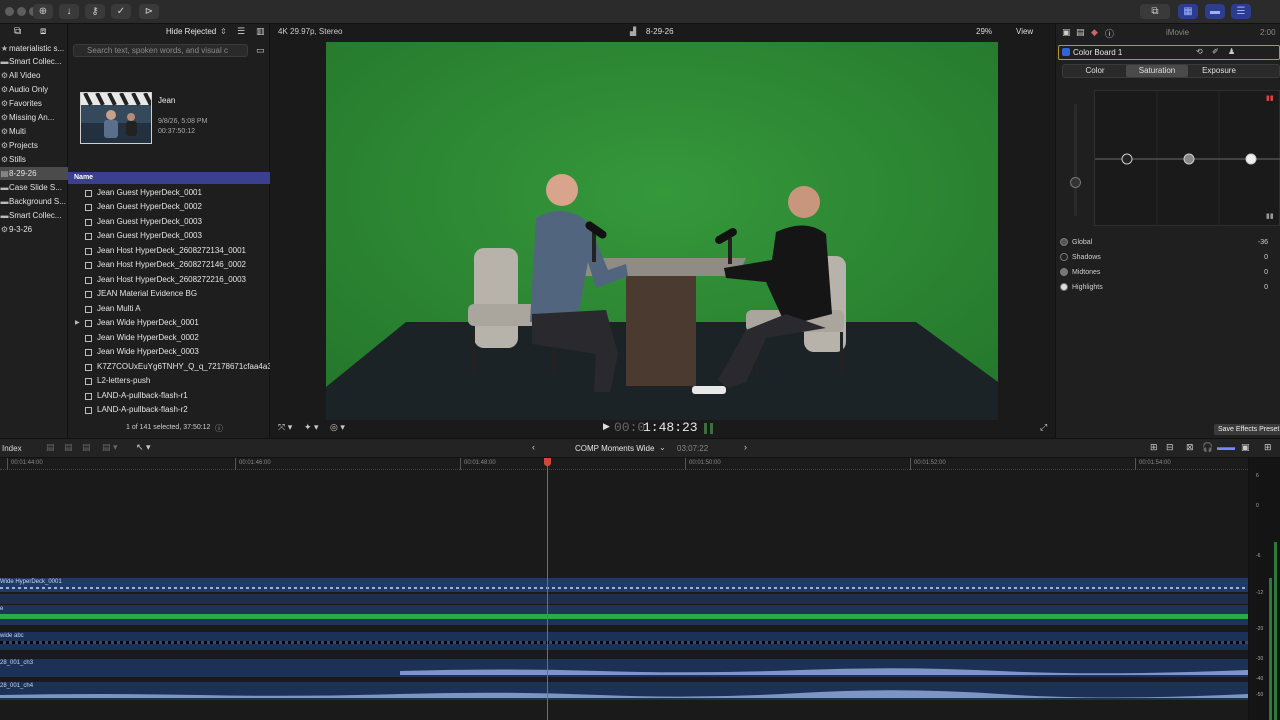 Image resolution: width=1280 pixels, height=720 pixels. Describe the element at coordinates (662, 447) in the screenshot. I see `chevron-down-icon: ⌄` at that location.